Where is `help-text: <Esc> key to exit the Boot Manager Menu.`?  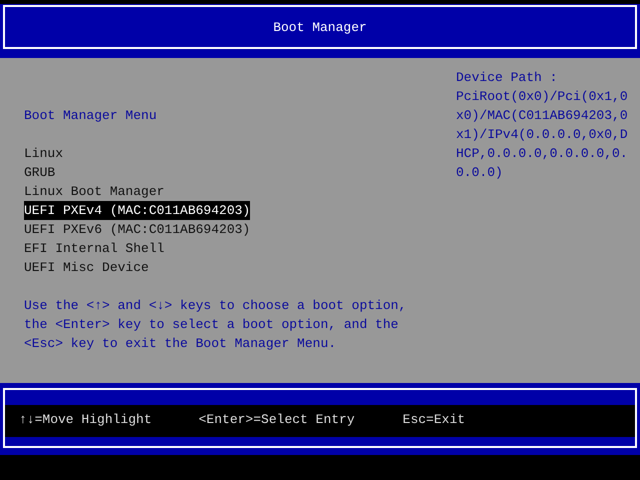 help-text: <Esc> key to exit the Boot Manager Menu. is located at coordinates (180, 344).